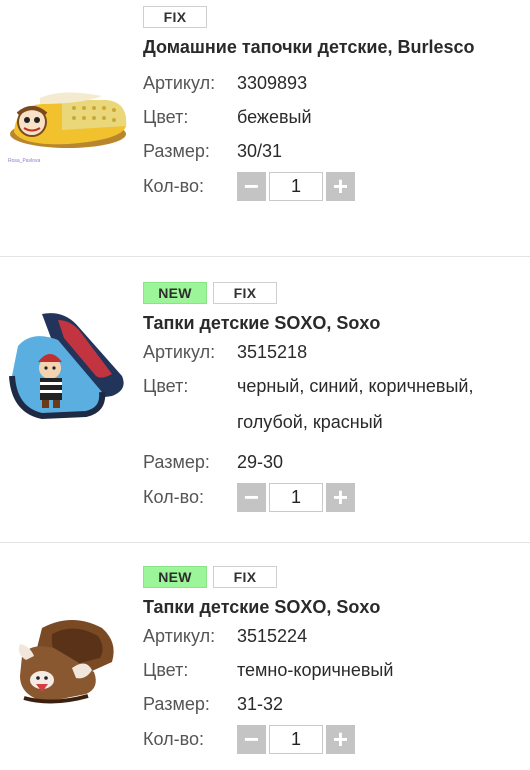  Describe the element at coordinates (331, 18) in the screenshot. I see `badge-group: FIX` at that location.